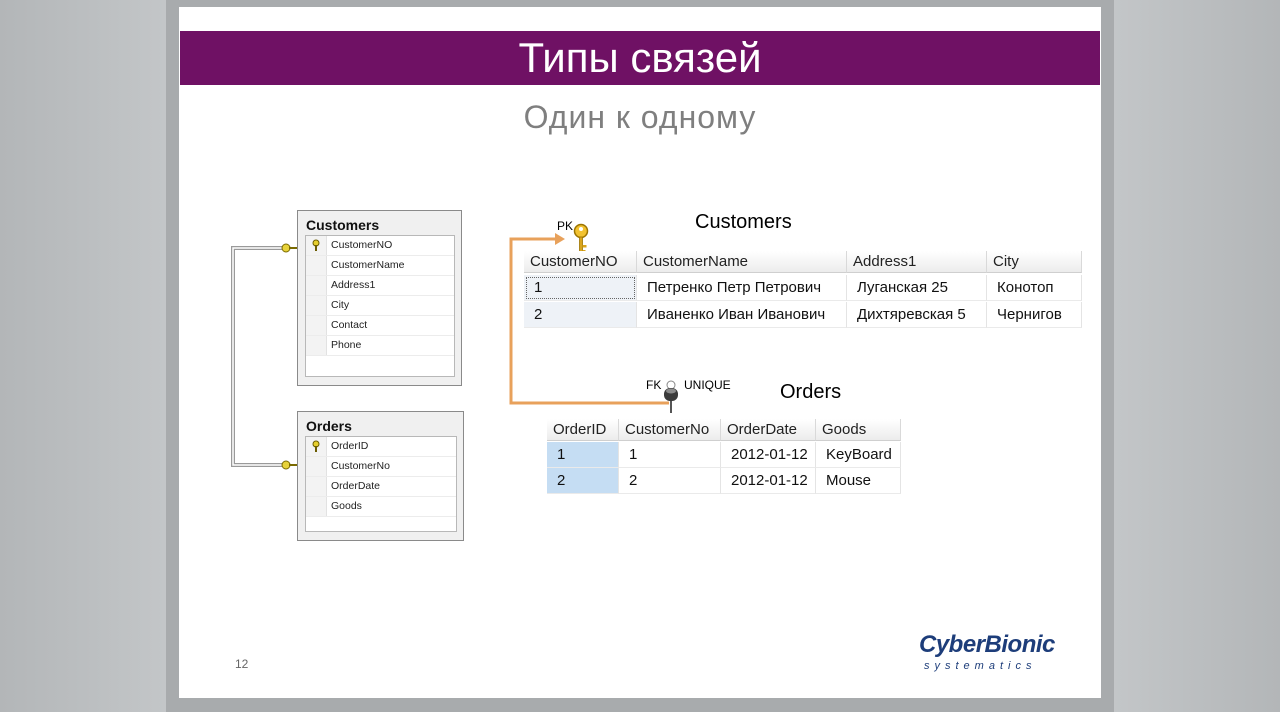 The height and width of the screenshot is (712, 1280). What do you see at coordinates (858, 430) in the screenshot?
I see `grid-header: Goods` at bounding box center [858, 430].